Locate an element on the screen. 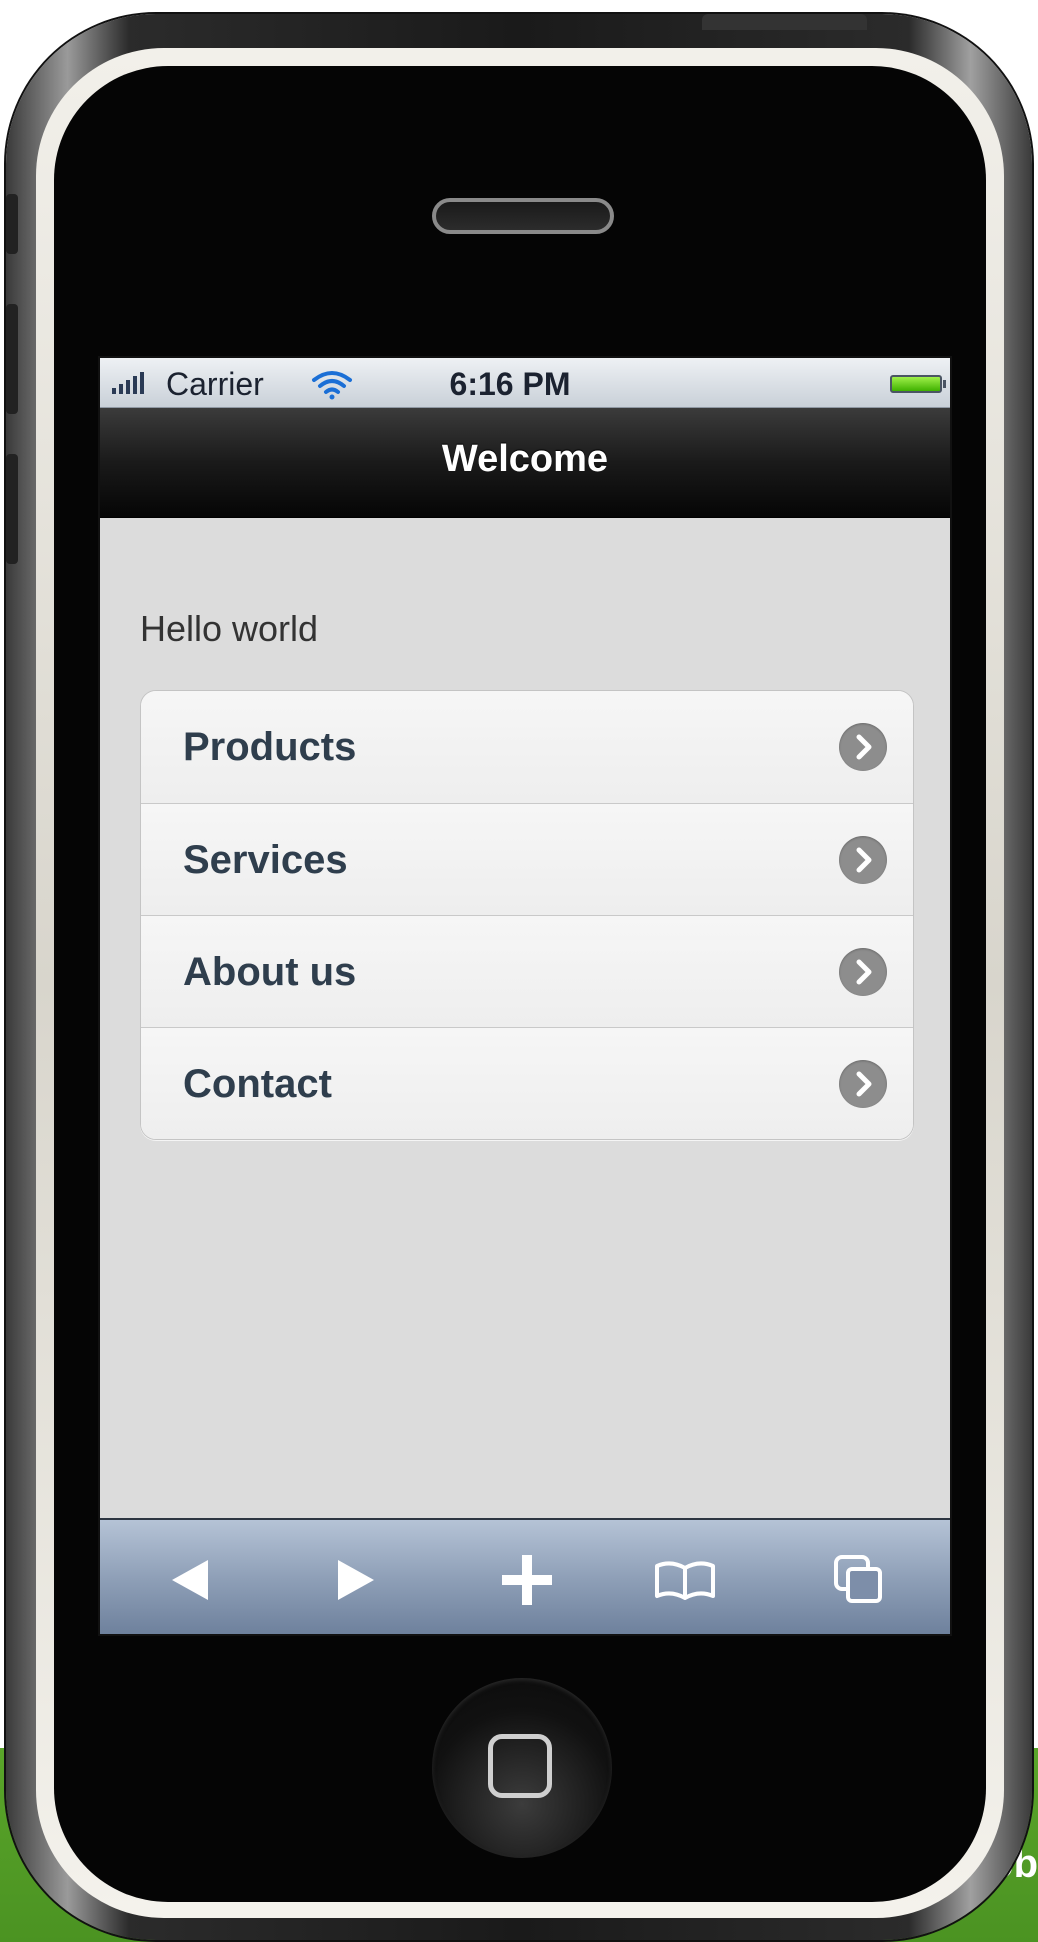  battery-icon is located at coordinates (918, 384).